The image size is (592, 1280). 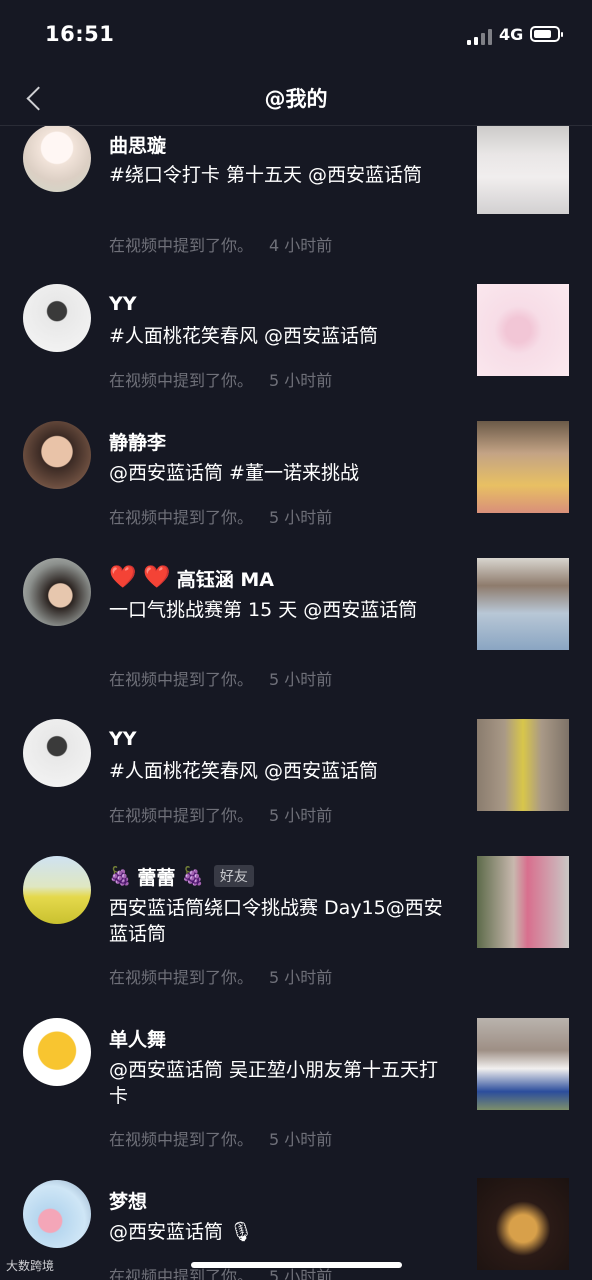 I want to click on mention-meta: 在视频中提到了你。 4 小时前, so click(x=220, y=244).